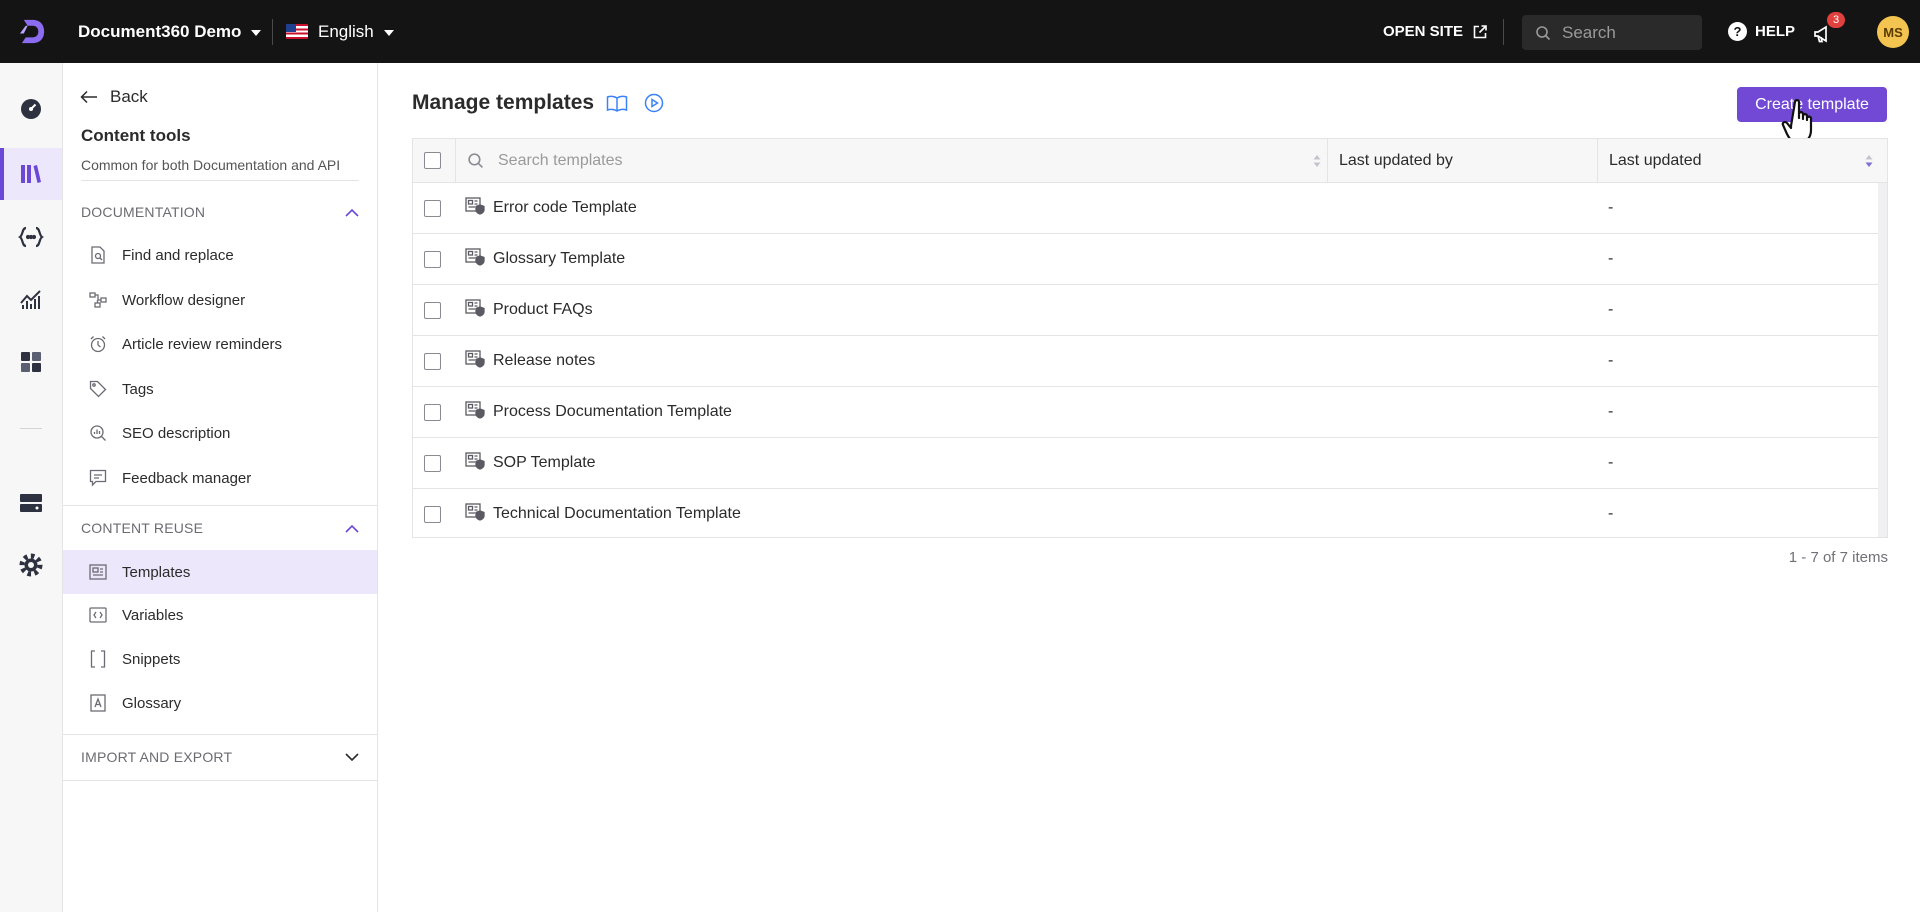 The height and width of the screenshot is (912, 1920). Describe the element at coordinates (220, 572) in the screenshot. I see `nav-item-templates: Templates` at that location.